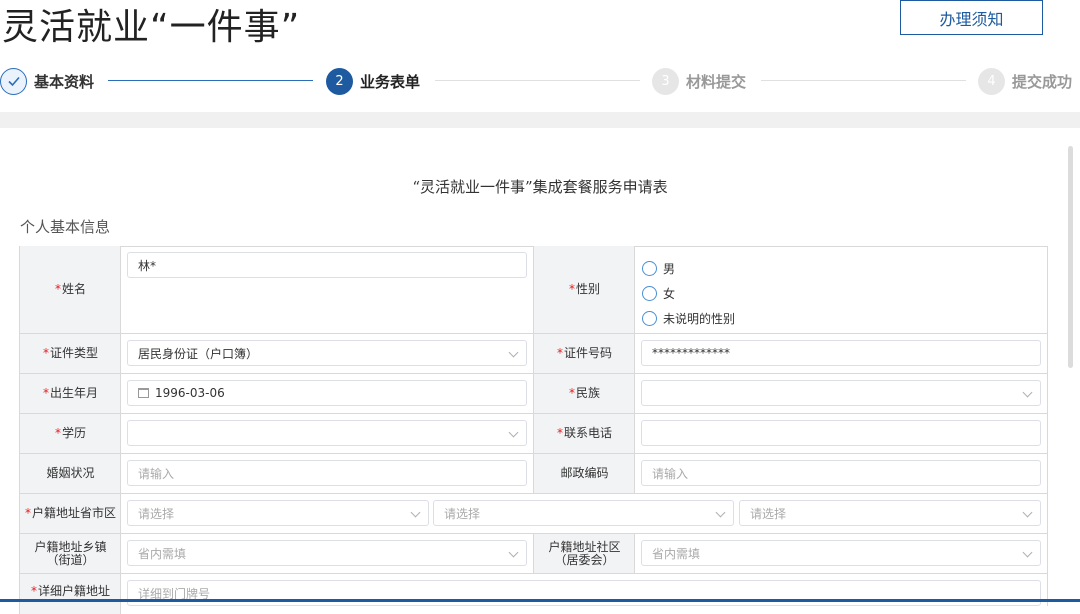  What do you see at coordinates (70, 433) in the screenshot?
I see `education-label: *学历` at bounding box center [70, 433].